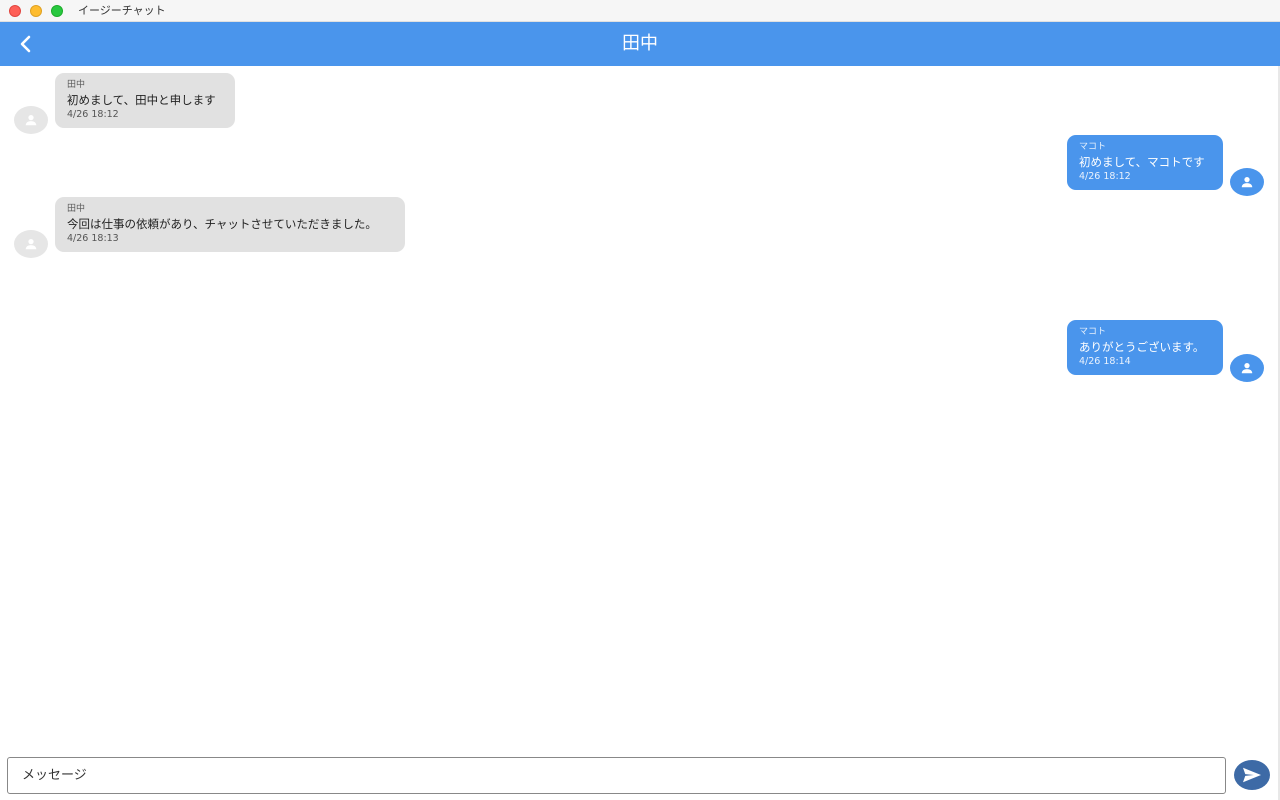 This screenshot has width=1280, height=800. Describe the element at coordinates (640, 11) in the screenshot. I see `window-titlebar: イージーチャット` at that location.